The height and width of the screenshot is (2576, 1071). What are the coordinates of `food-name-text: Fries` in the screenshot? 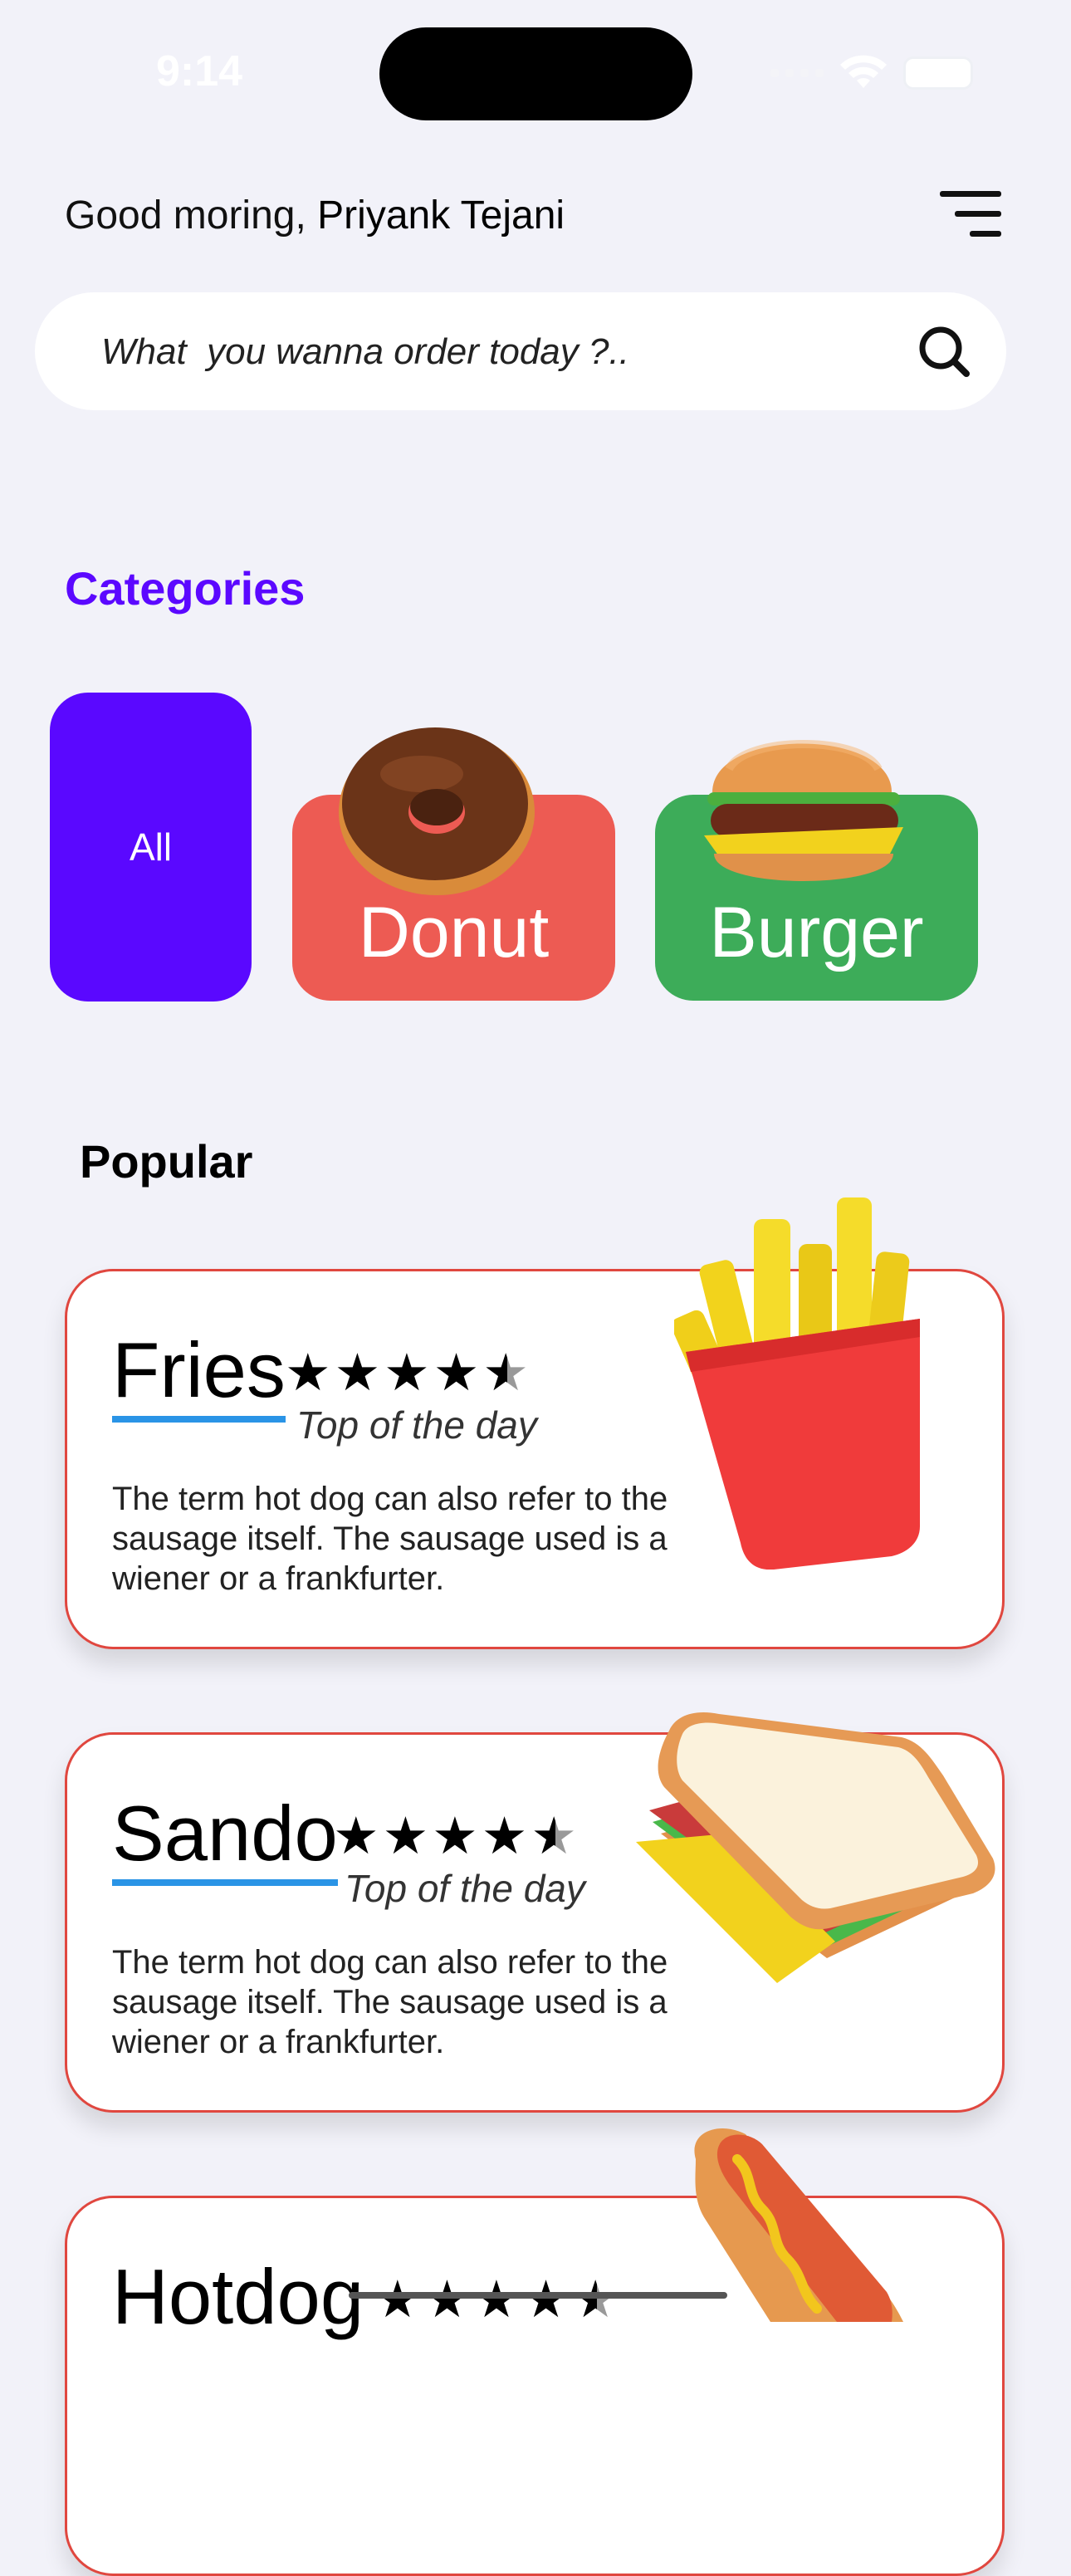 It's located at (199, 1370).